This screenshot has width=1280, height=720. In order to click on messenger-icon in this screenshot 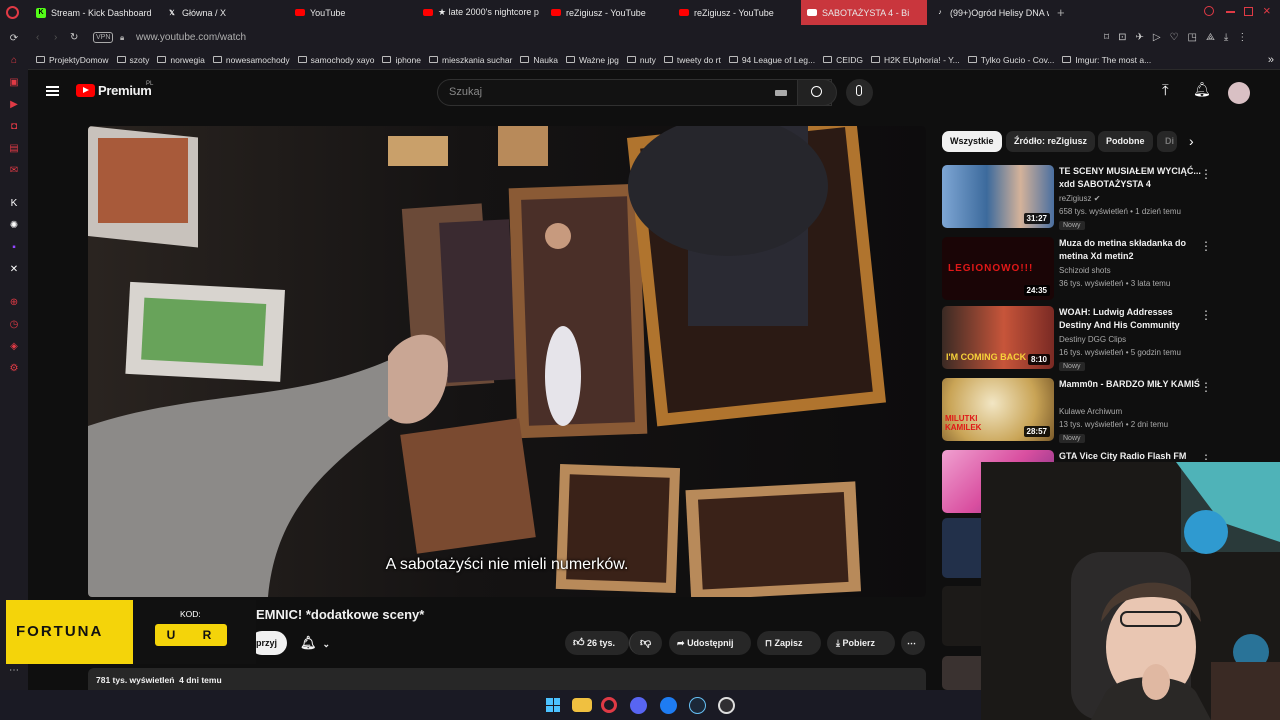, I will do `click(668, 705)`.